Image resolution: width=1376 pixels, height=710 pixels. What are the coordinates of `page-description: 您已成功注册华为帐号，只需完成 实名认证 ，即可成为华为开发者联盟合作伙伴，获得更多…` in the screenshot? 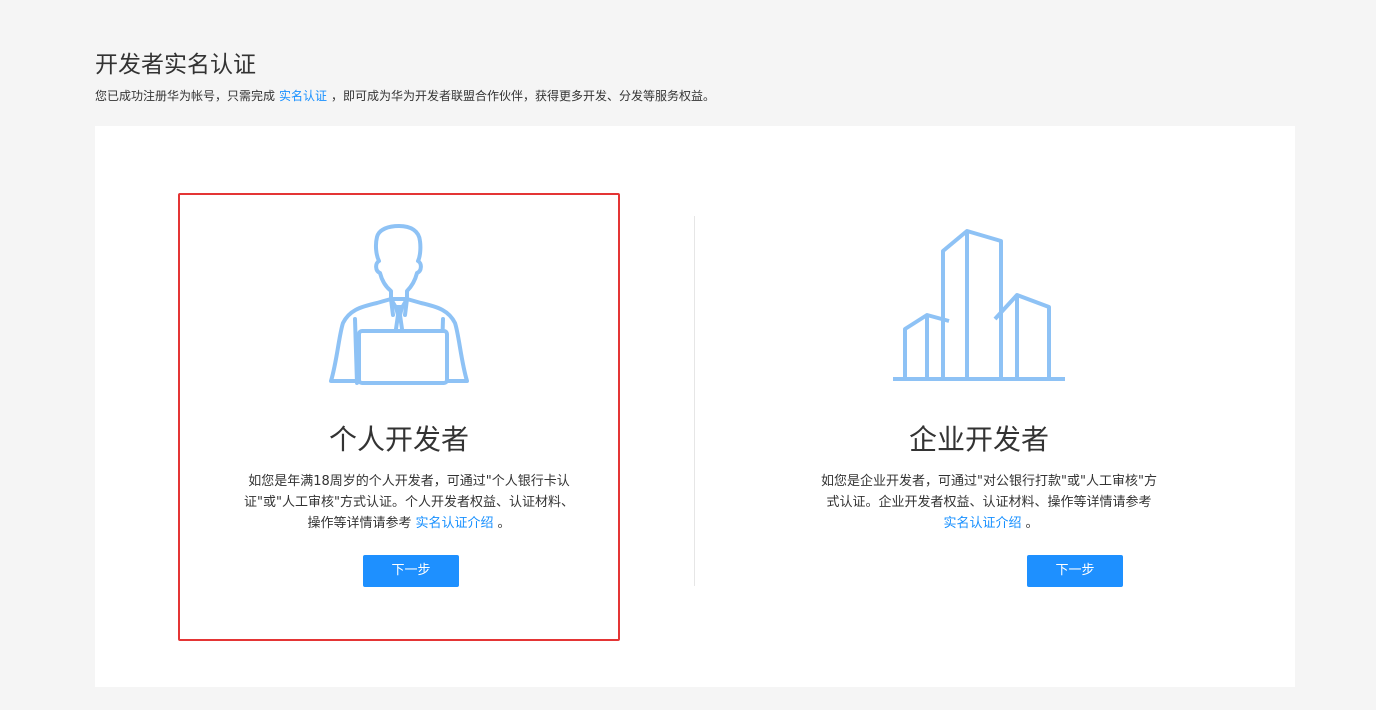 It's located at (405, 96).